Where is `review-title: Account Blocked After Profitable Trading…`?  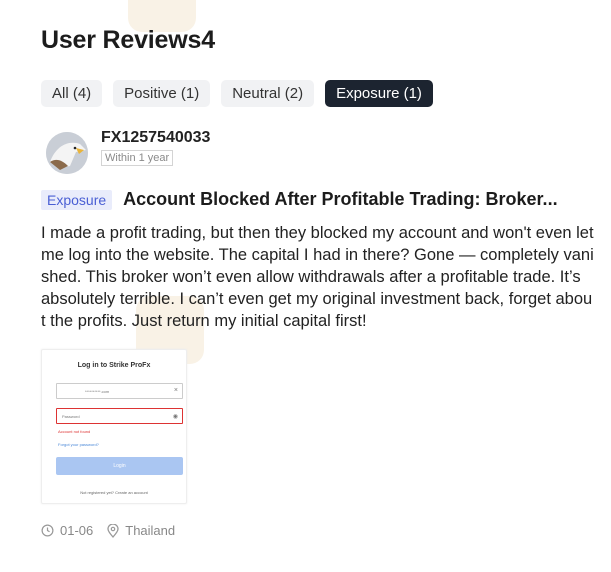 review-title: Account Blocked After Profitable Trading… is located at coordinates (358, 199).